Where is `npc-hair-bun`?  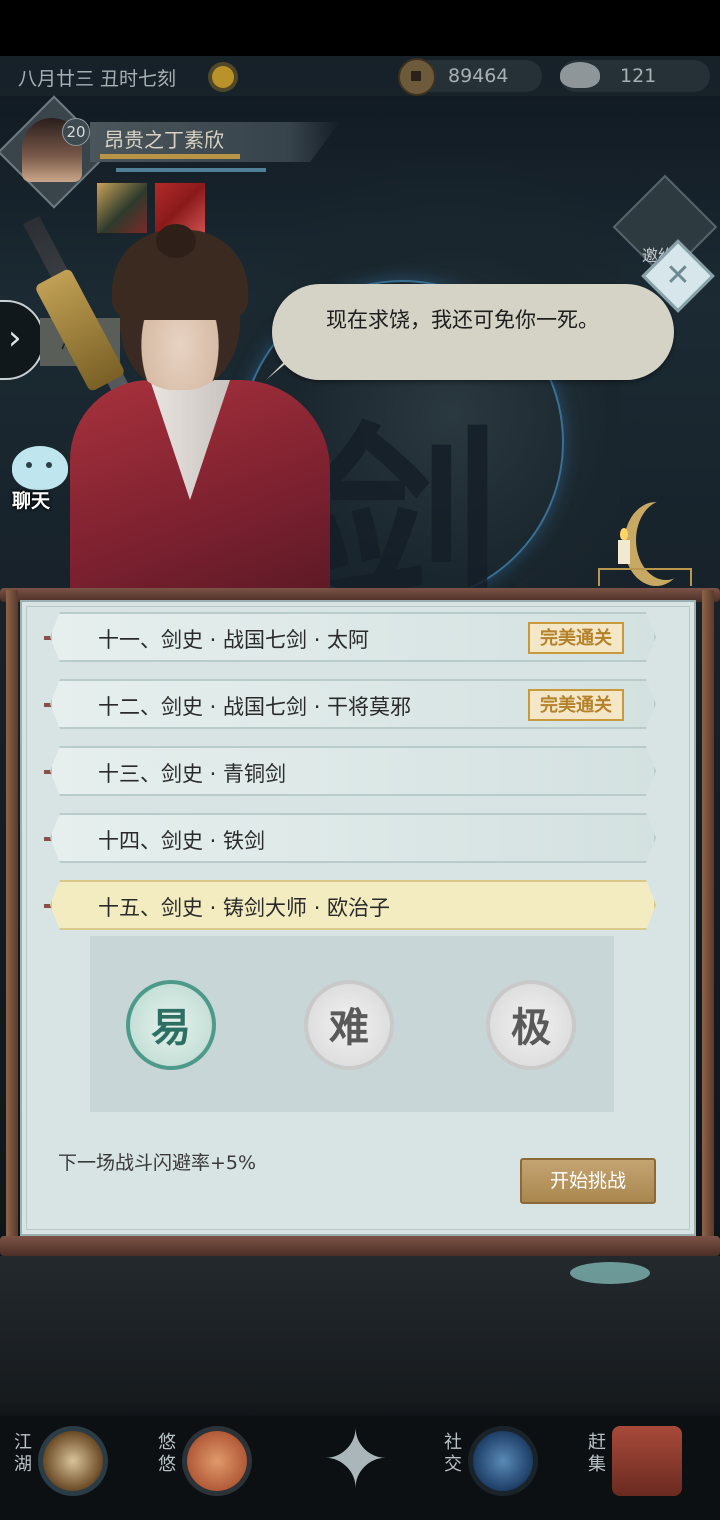 npc-hair-bun is located at coordinates (176, 241).